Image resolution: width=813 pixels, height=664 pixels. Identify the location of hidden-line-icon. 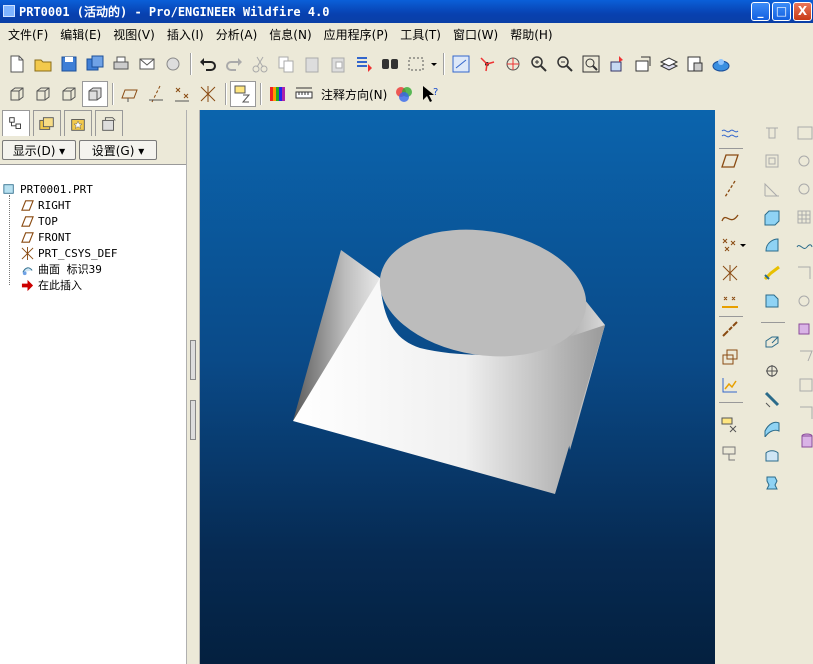
(43, 94).